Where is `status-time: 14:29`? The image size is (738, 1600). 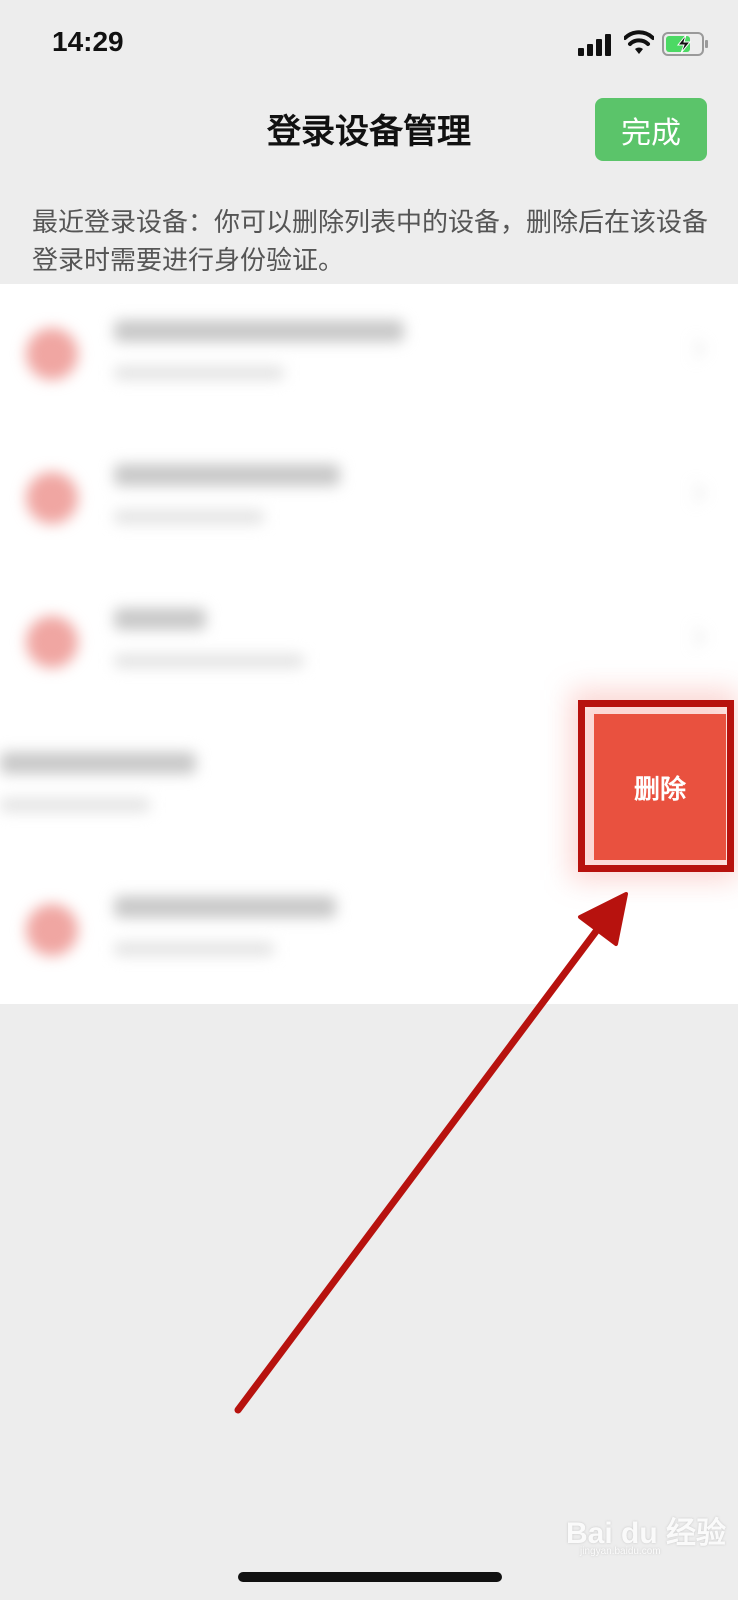 status-time: 14:29 is located at coordinates (88, 41).